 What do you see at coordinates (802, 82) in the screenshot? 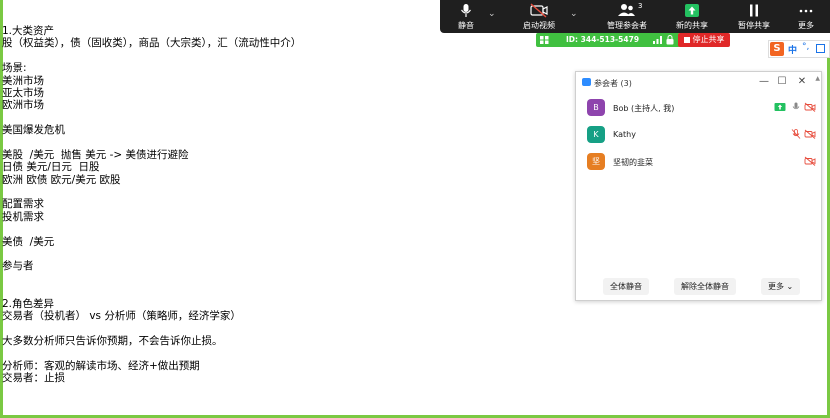
I see `close-button: ✕` at bounding box center [802, 82].